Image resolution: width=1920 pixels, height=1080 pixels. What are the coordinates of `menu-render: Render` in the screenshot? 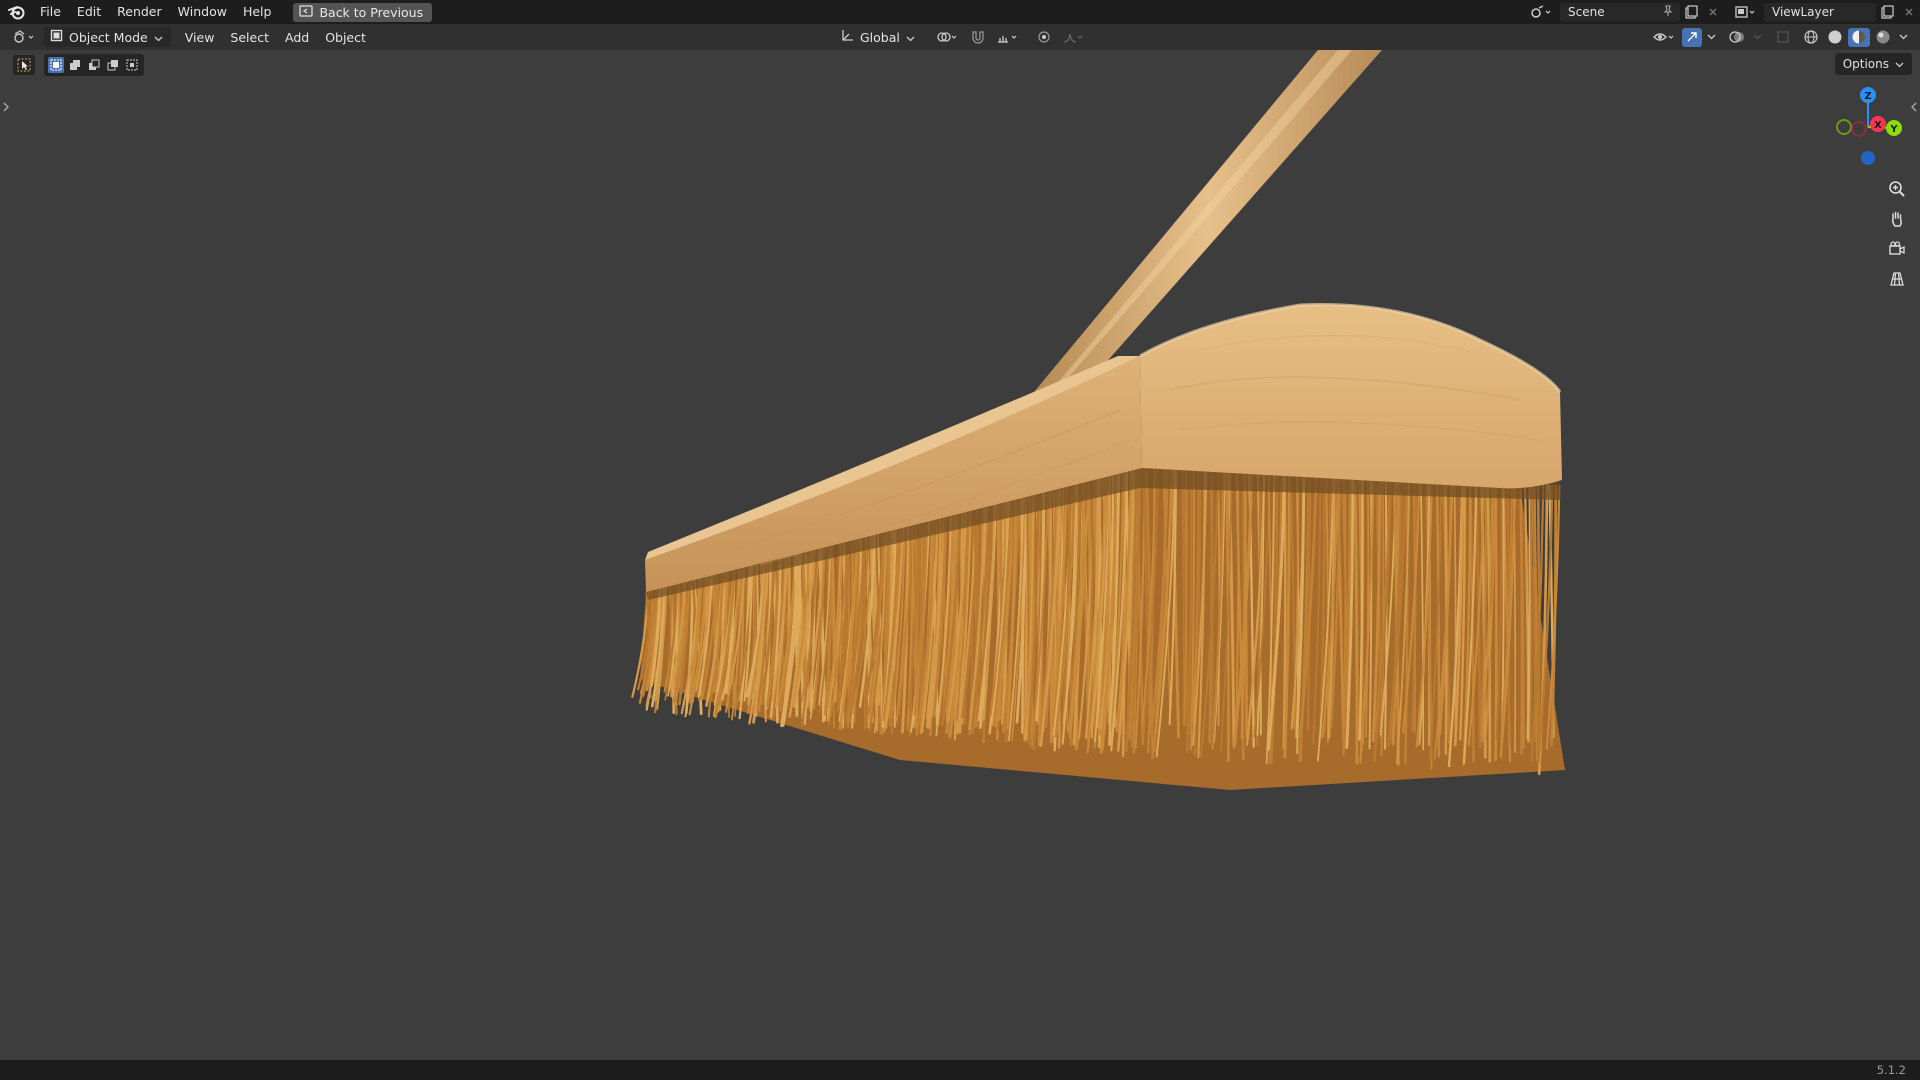 It's located at (139, 12).